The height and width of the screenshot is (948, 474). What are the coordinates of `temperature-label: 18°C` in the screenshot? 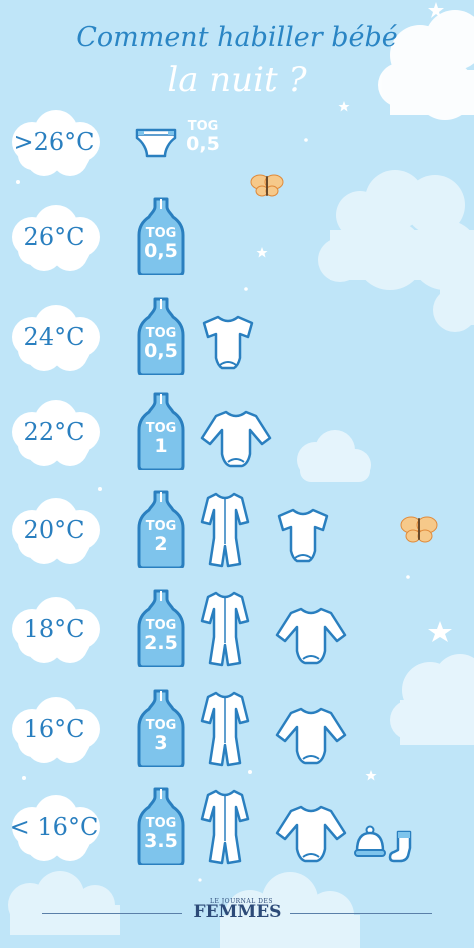 It's located at (54, 629).